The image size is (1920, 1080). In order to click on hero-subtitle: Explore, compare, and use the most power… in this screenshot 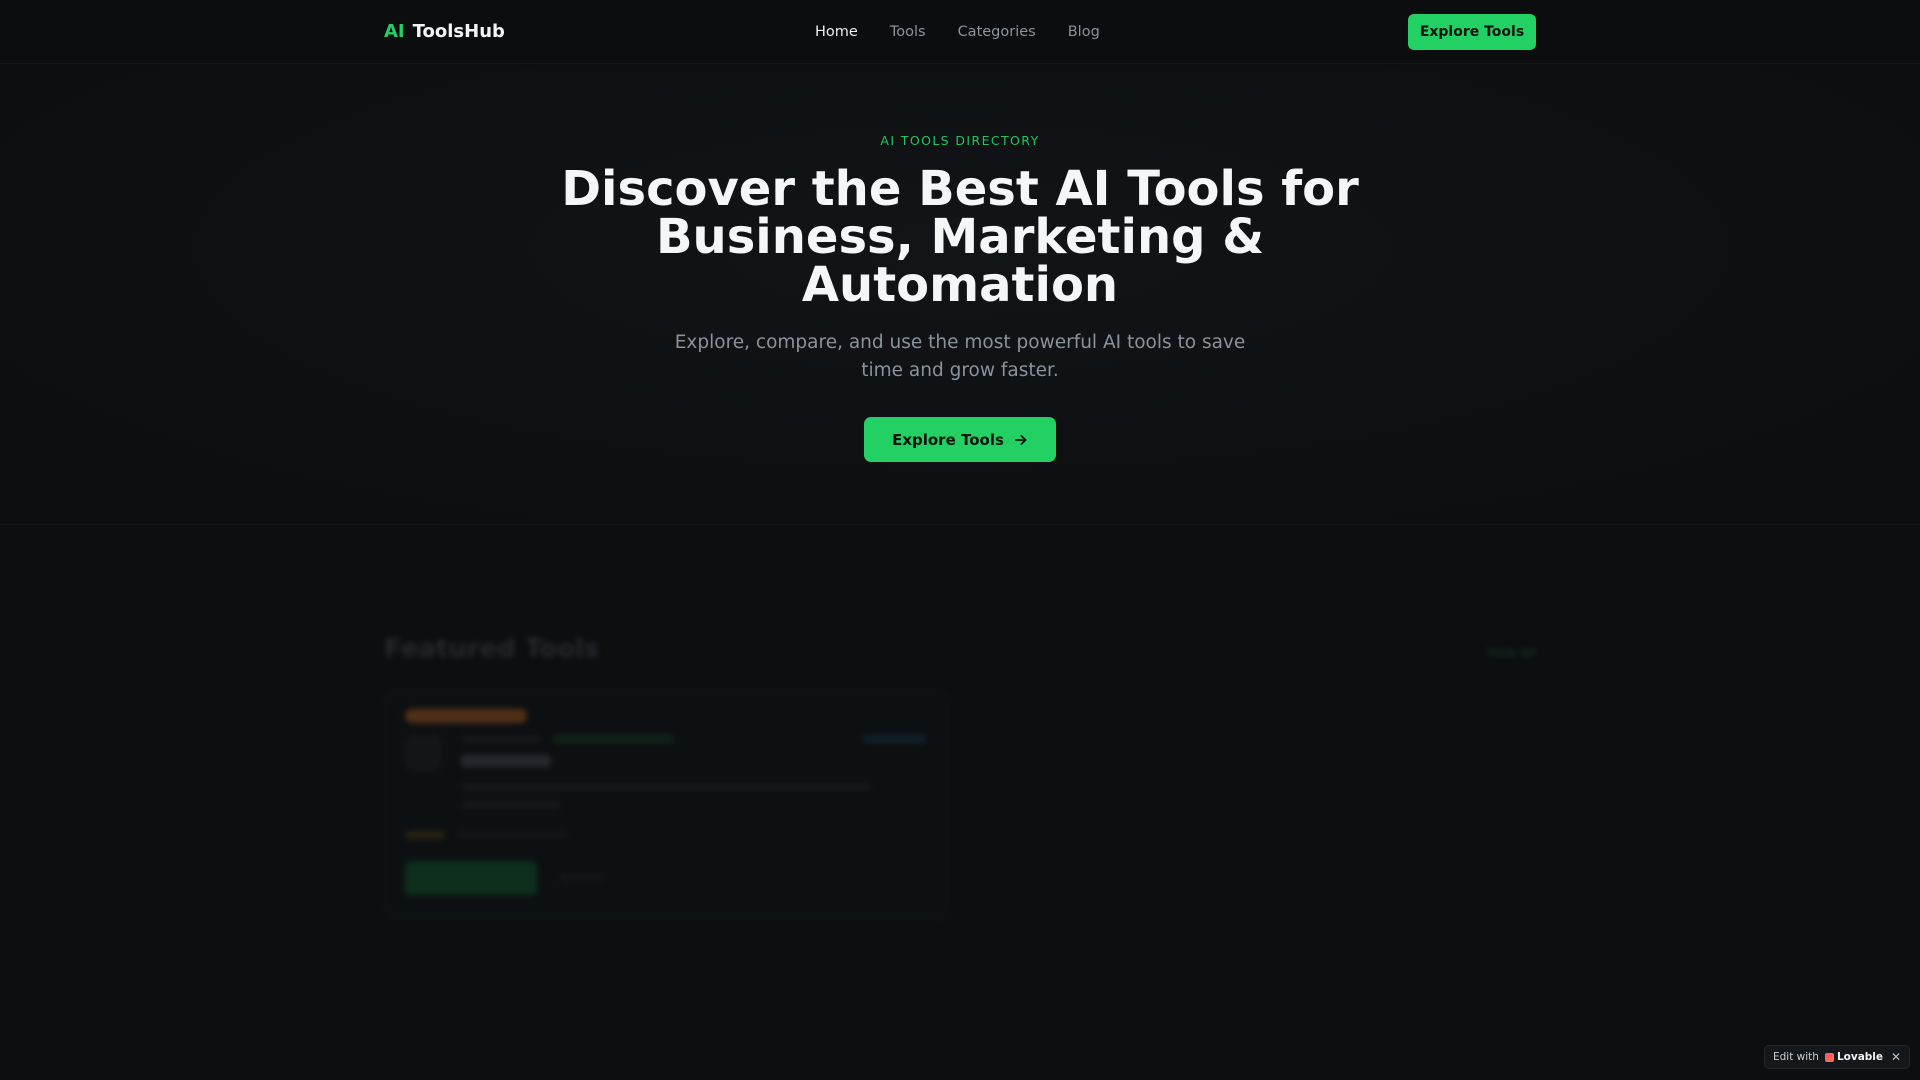, I will do `click(960, 356)`.